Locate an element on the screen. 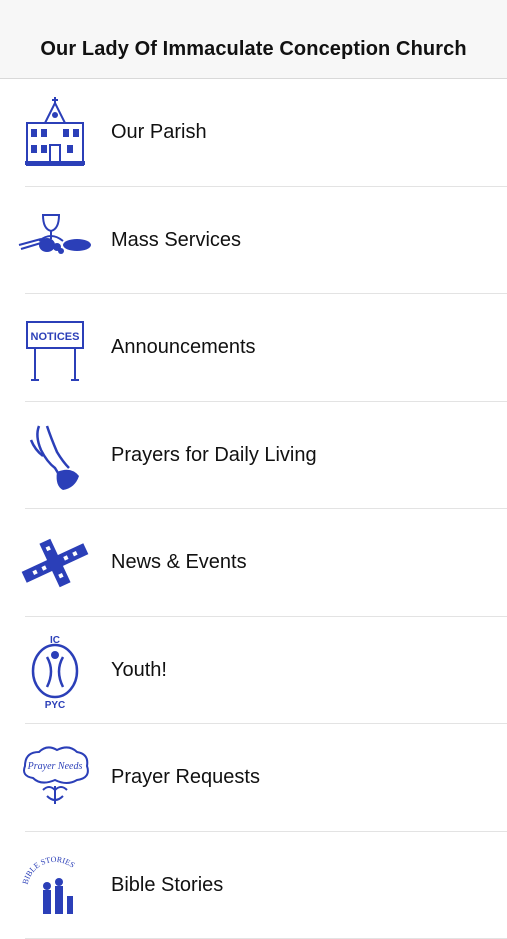 The height and width of the screenshot is (939, 507). menu-item-label: Youth! is located at coordinates (139, 671).